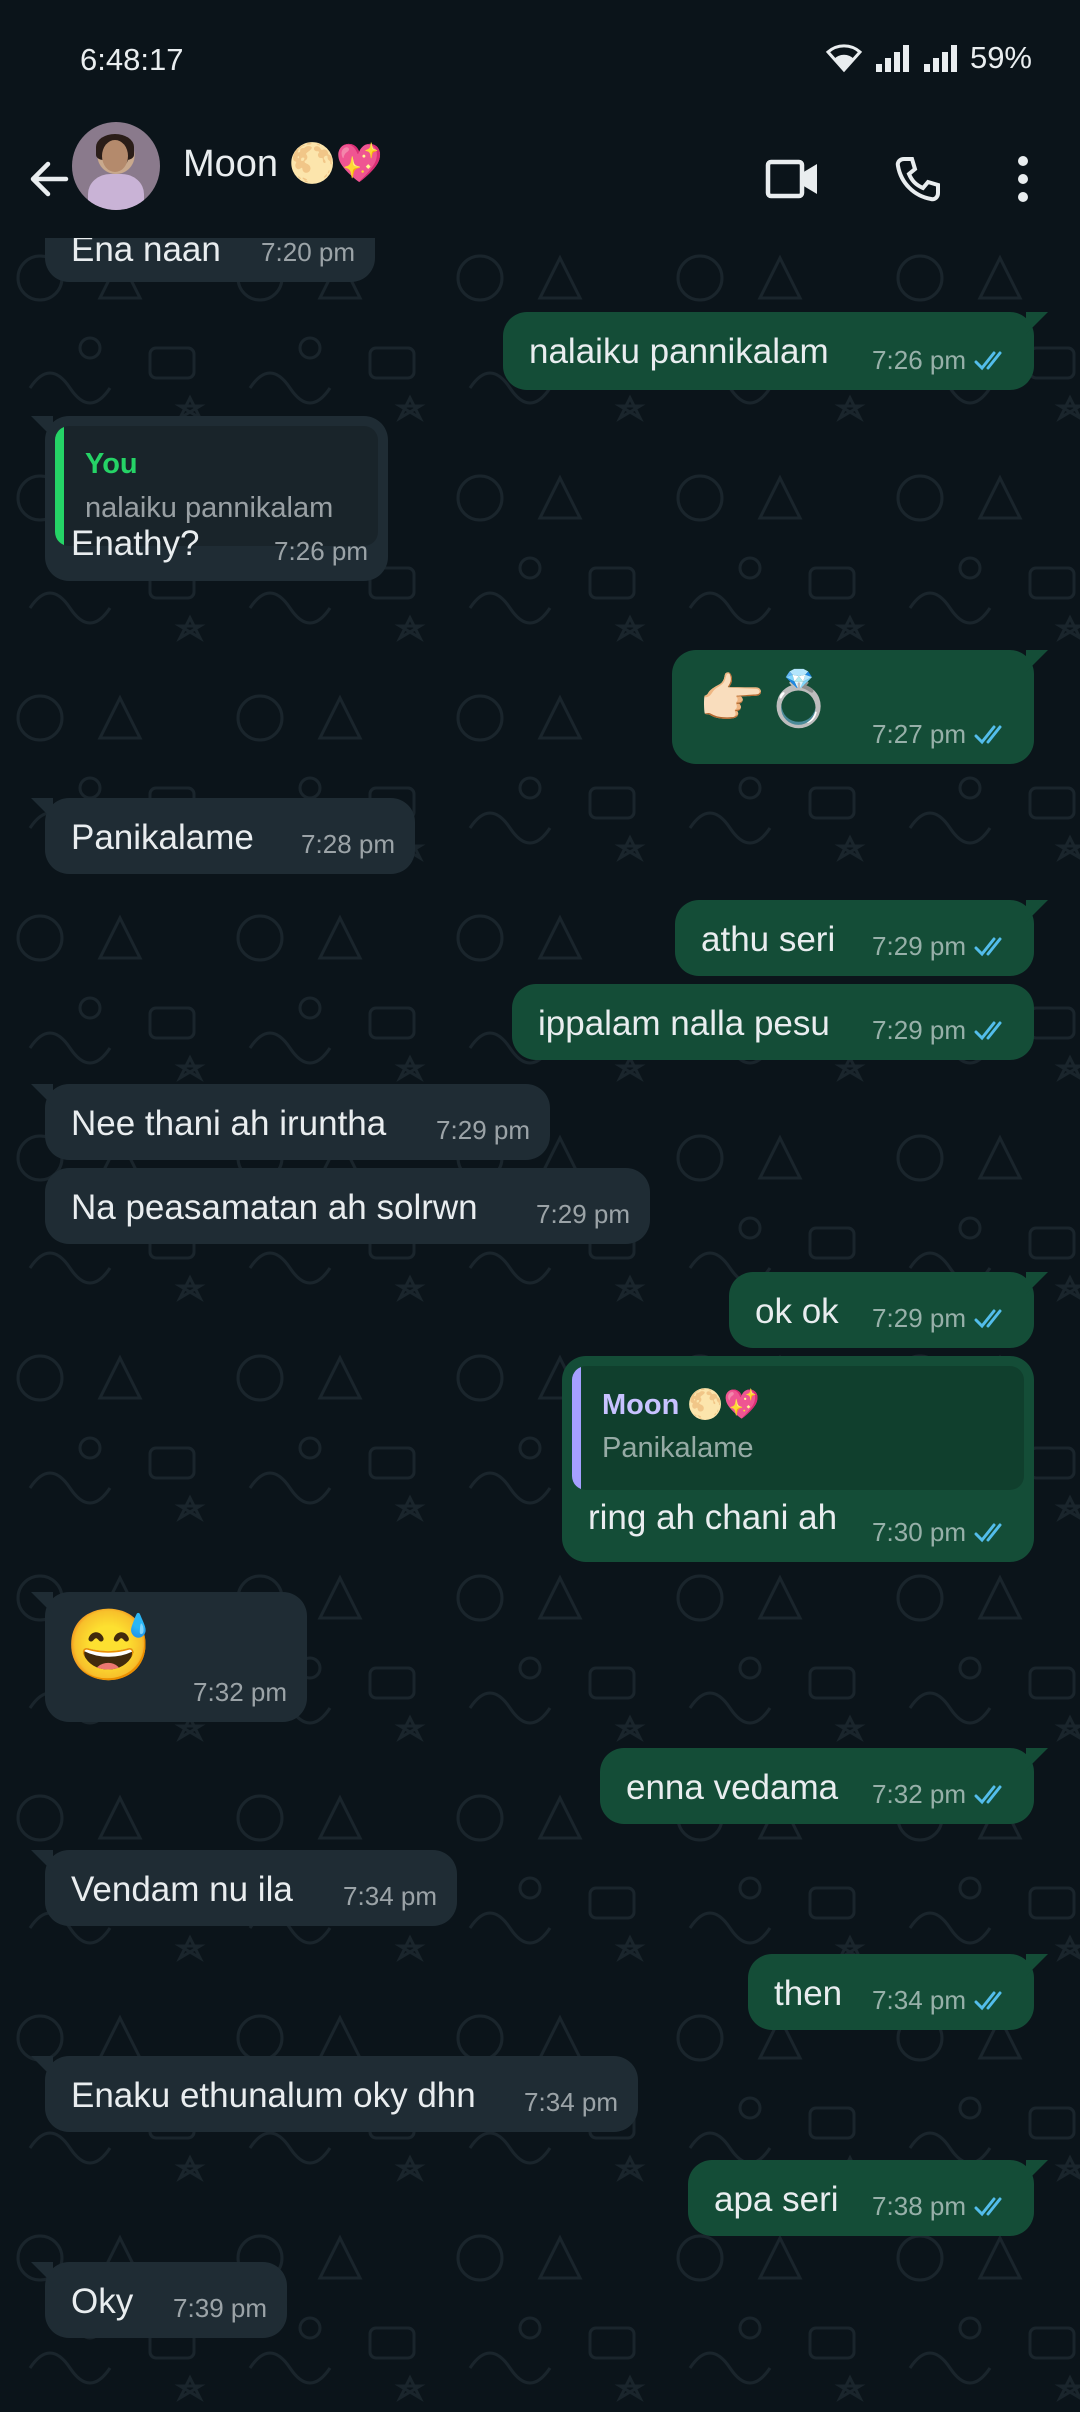  I want to click on message-incoming-reply: You nalaiku pannikalam Enathy? 7:26 pm, so click(209, 498).